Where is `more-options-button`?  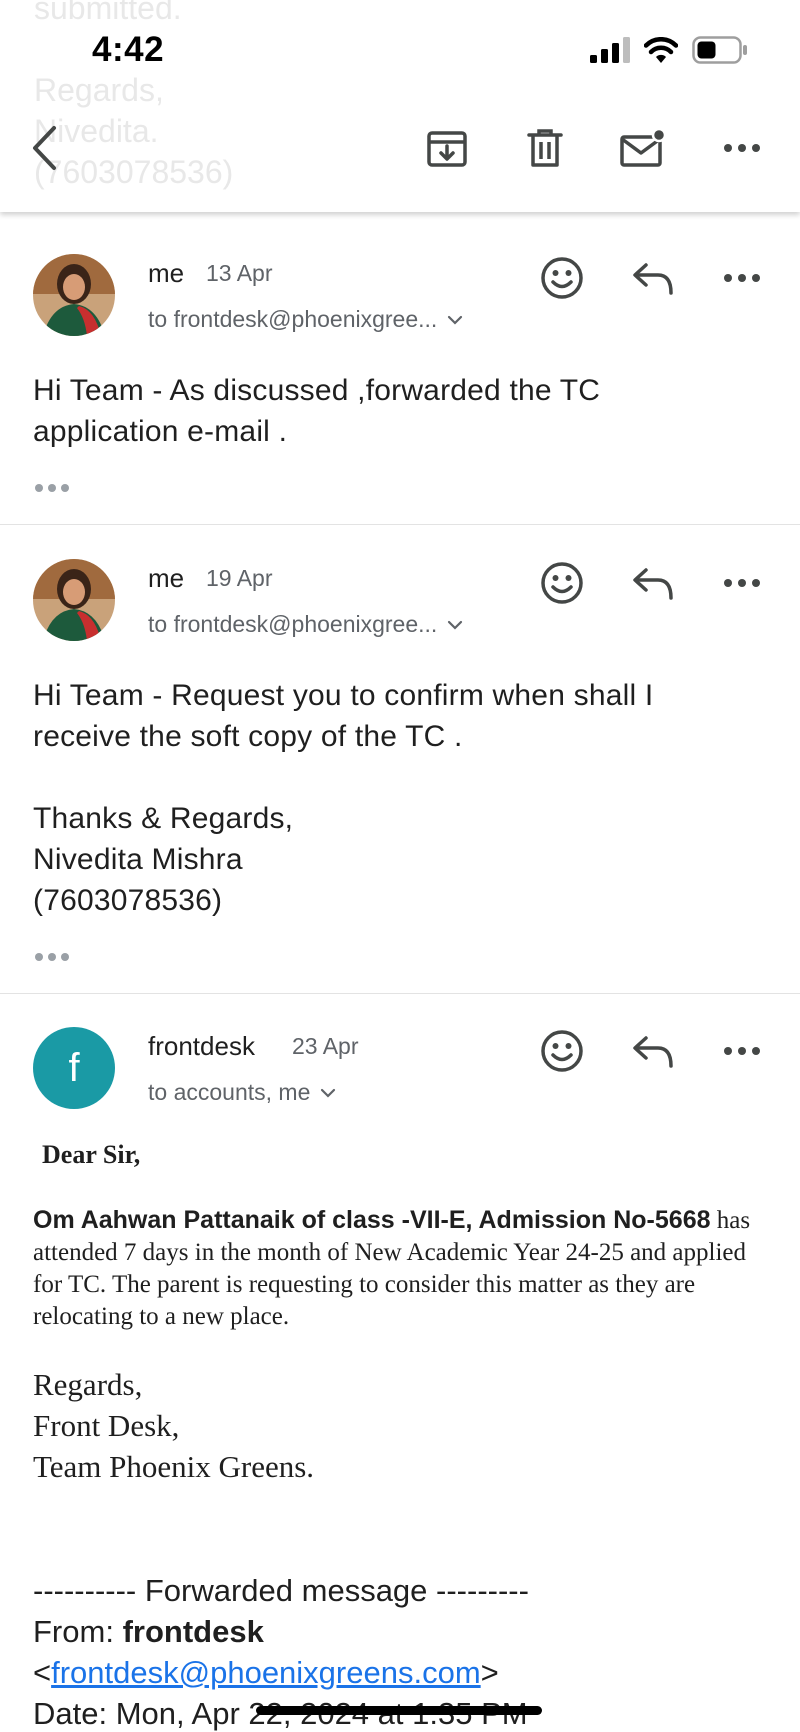 more-options-button is located at coordinates (742, 148).